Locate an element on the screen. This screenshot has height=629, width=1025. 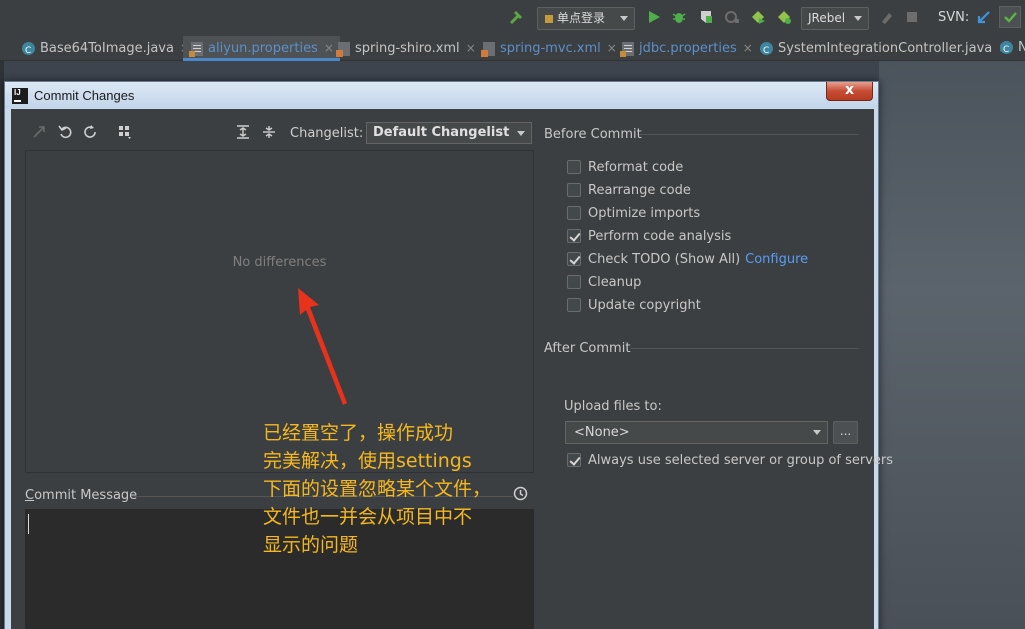
jrebel-debug-icon is located at coordinates (784, 17).